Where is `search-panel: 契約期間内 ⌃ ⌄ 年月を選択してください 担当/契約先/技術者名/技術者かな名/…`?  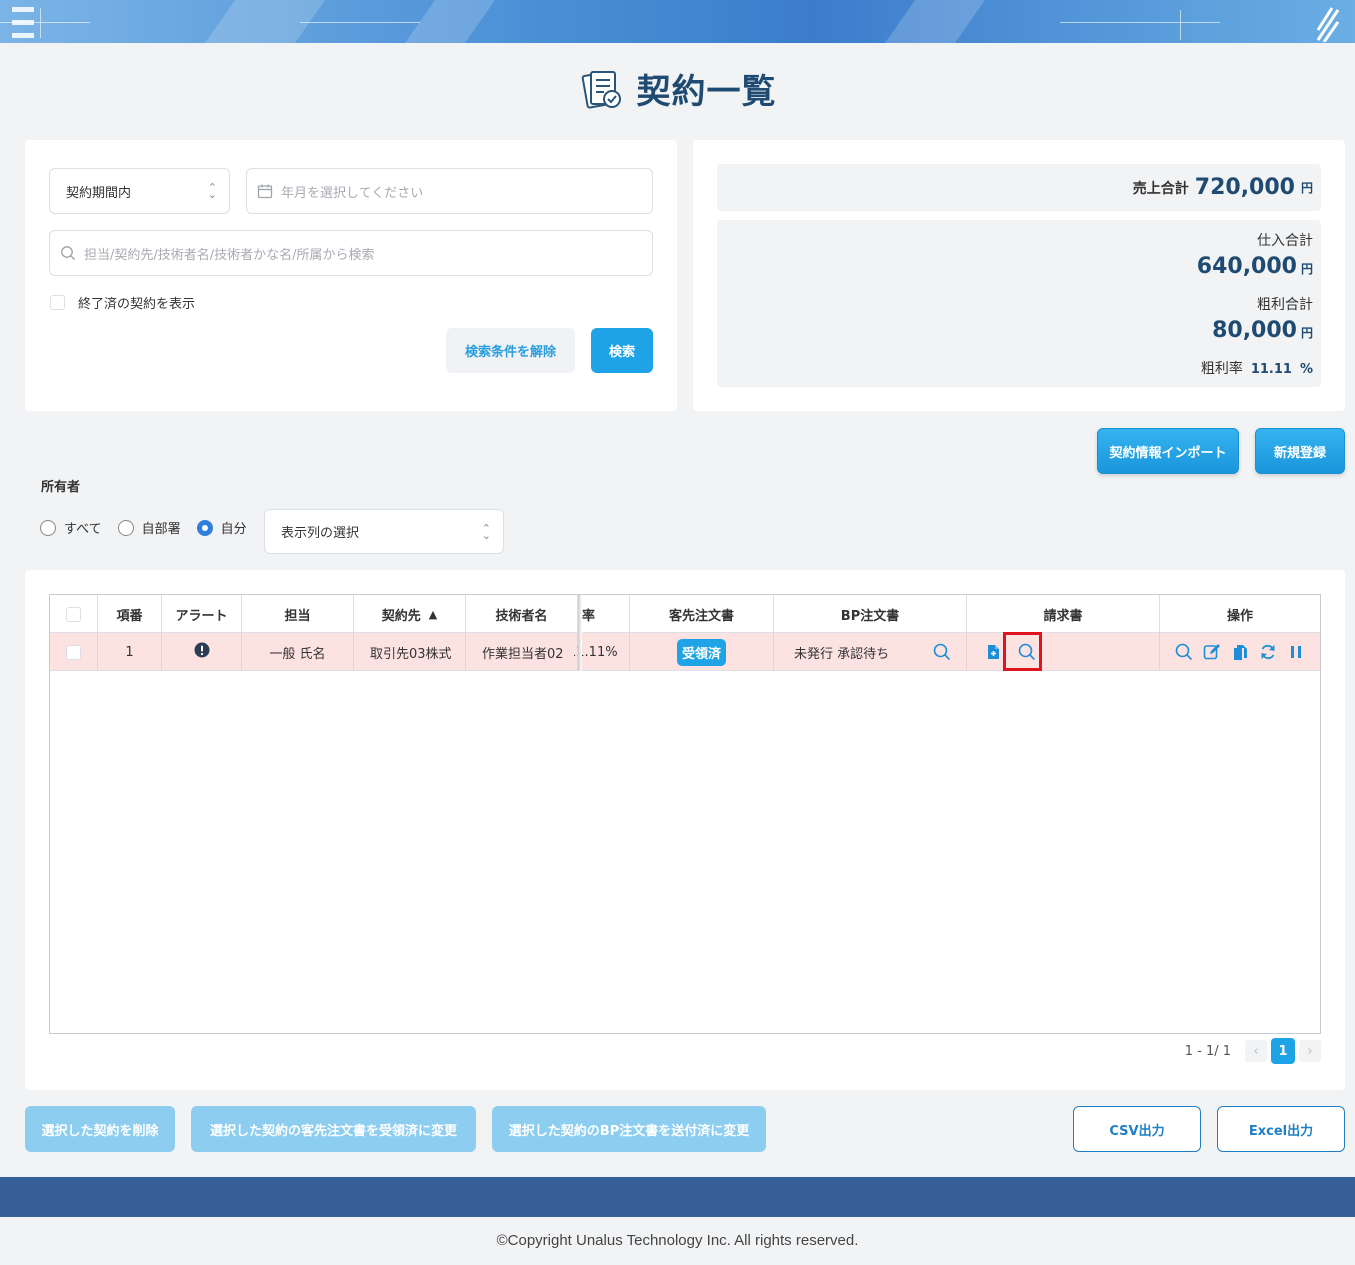 search-panel: 契約期間内 ⌃ ⌄ 年月を選択してください 担当/契約先/技術者名/技術者かな名/… is located at coordinates (351, 275).